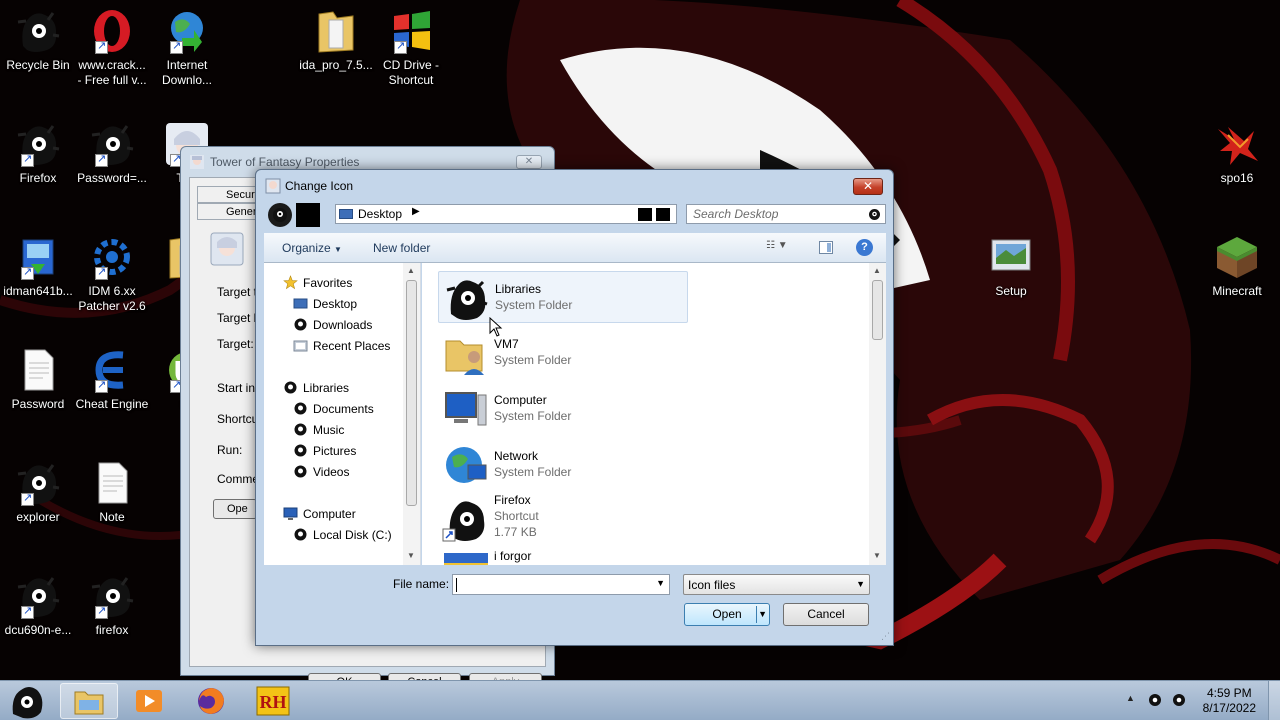  Describe the element at coordinates (316, 387) in the screenshot. I see `nav-libraries: Libraries` at that location.